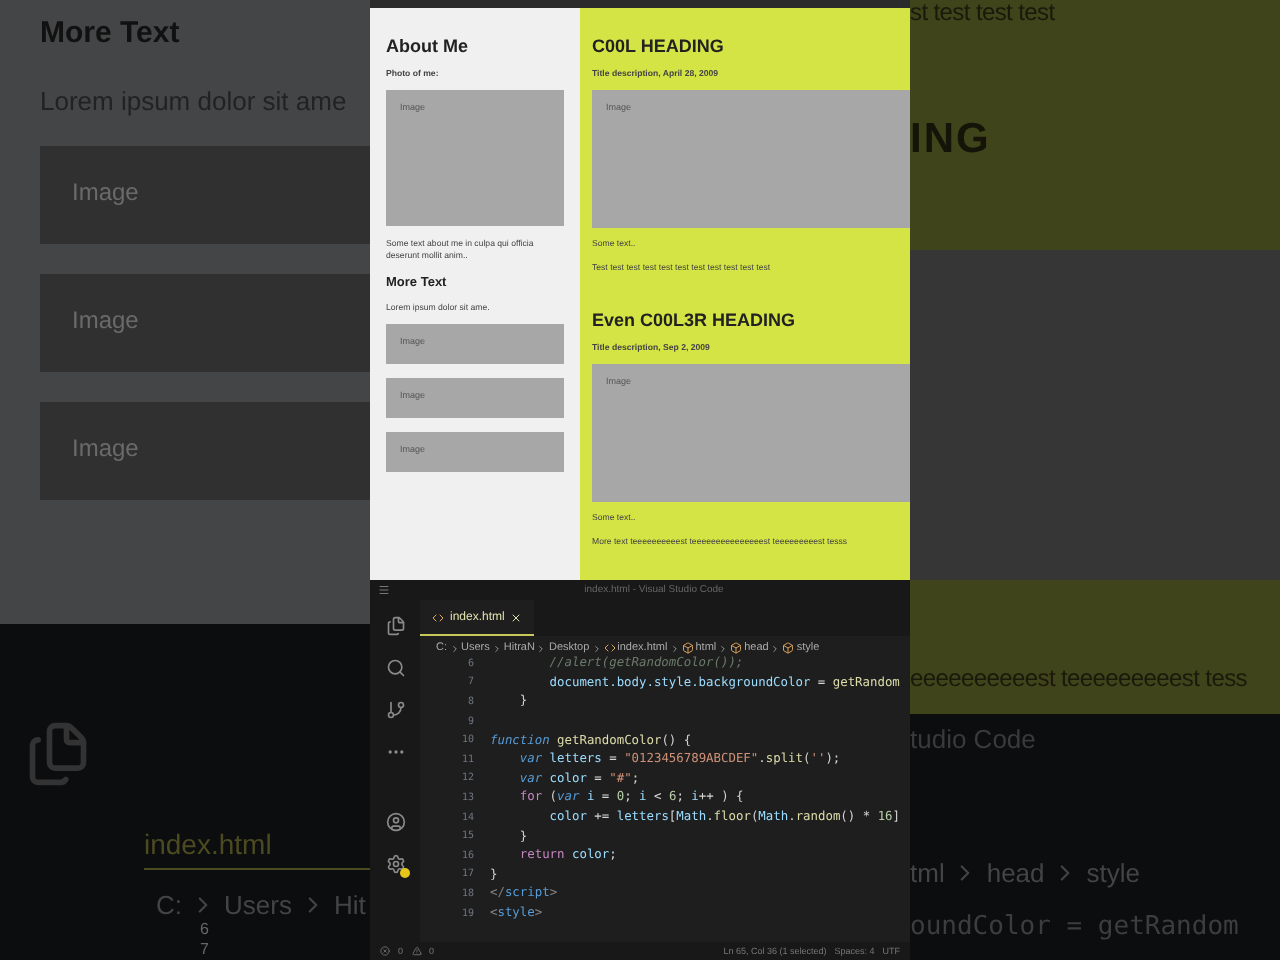 This screenshot has width=1280, height=960. I want to click on post-heading: Even C00L3R HEADING, so click(695, 320).